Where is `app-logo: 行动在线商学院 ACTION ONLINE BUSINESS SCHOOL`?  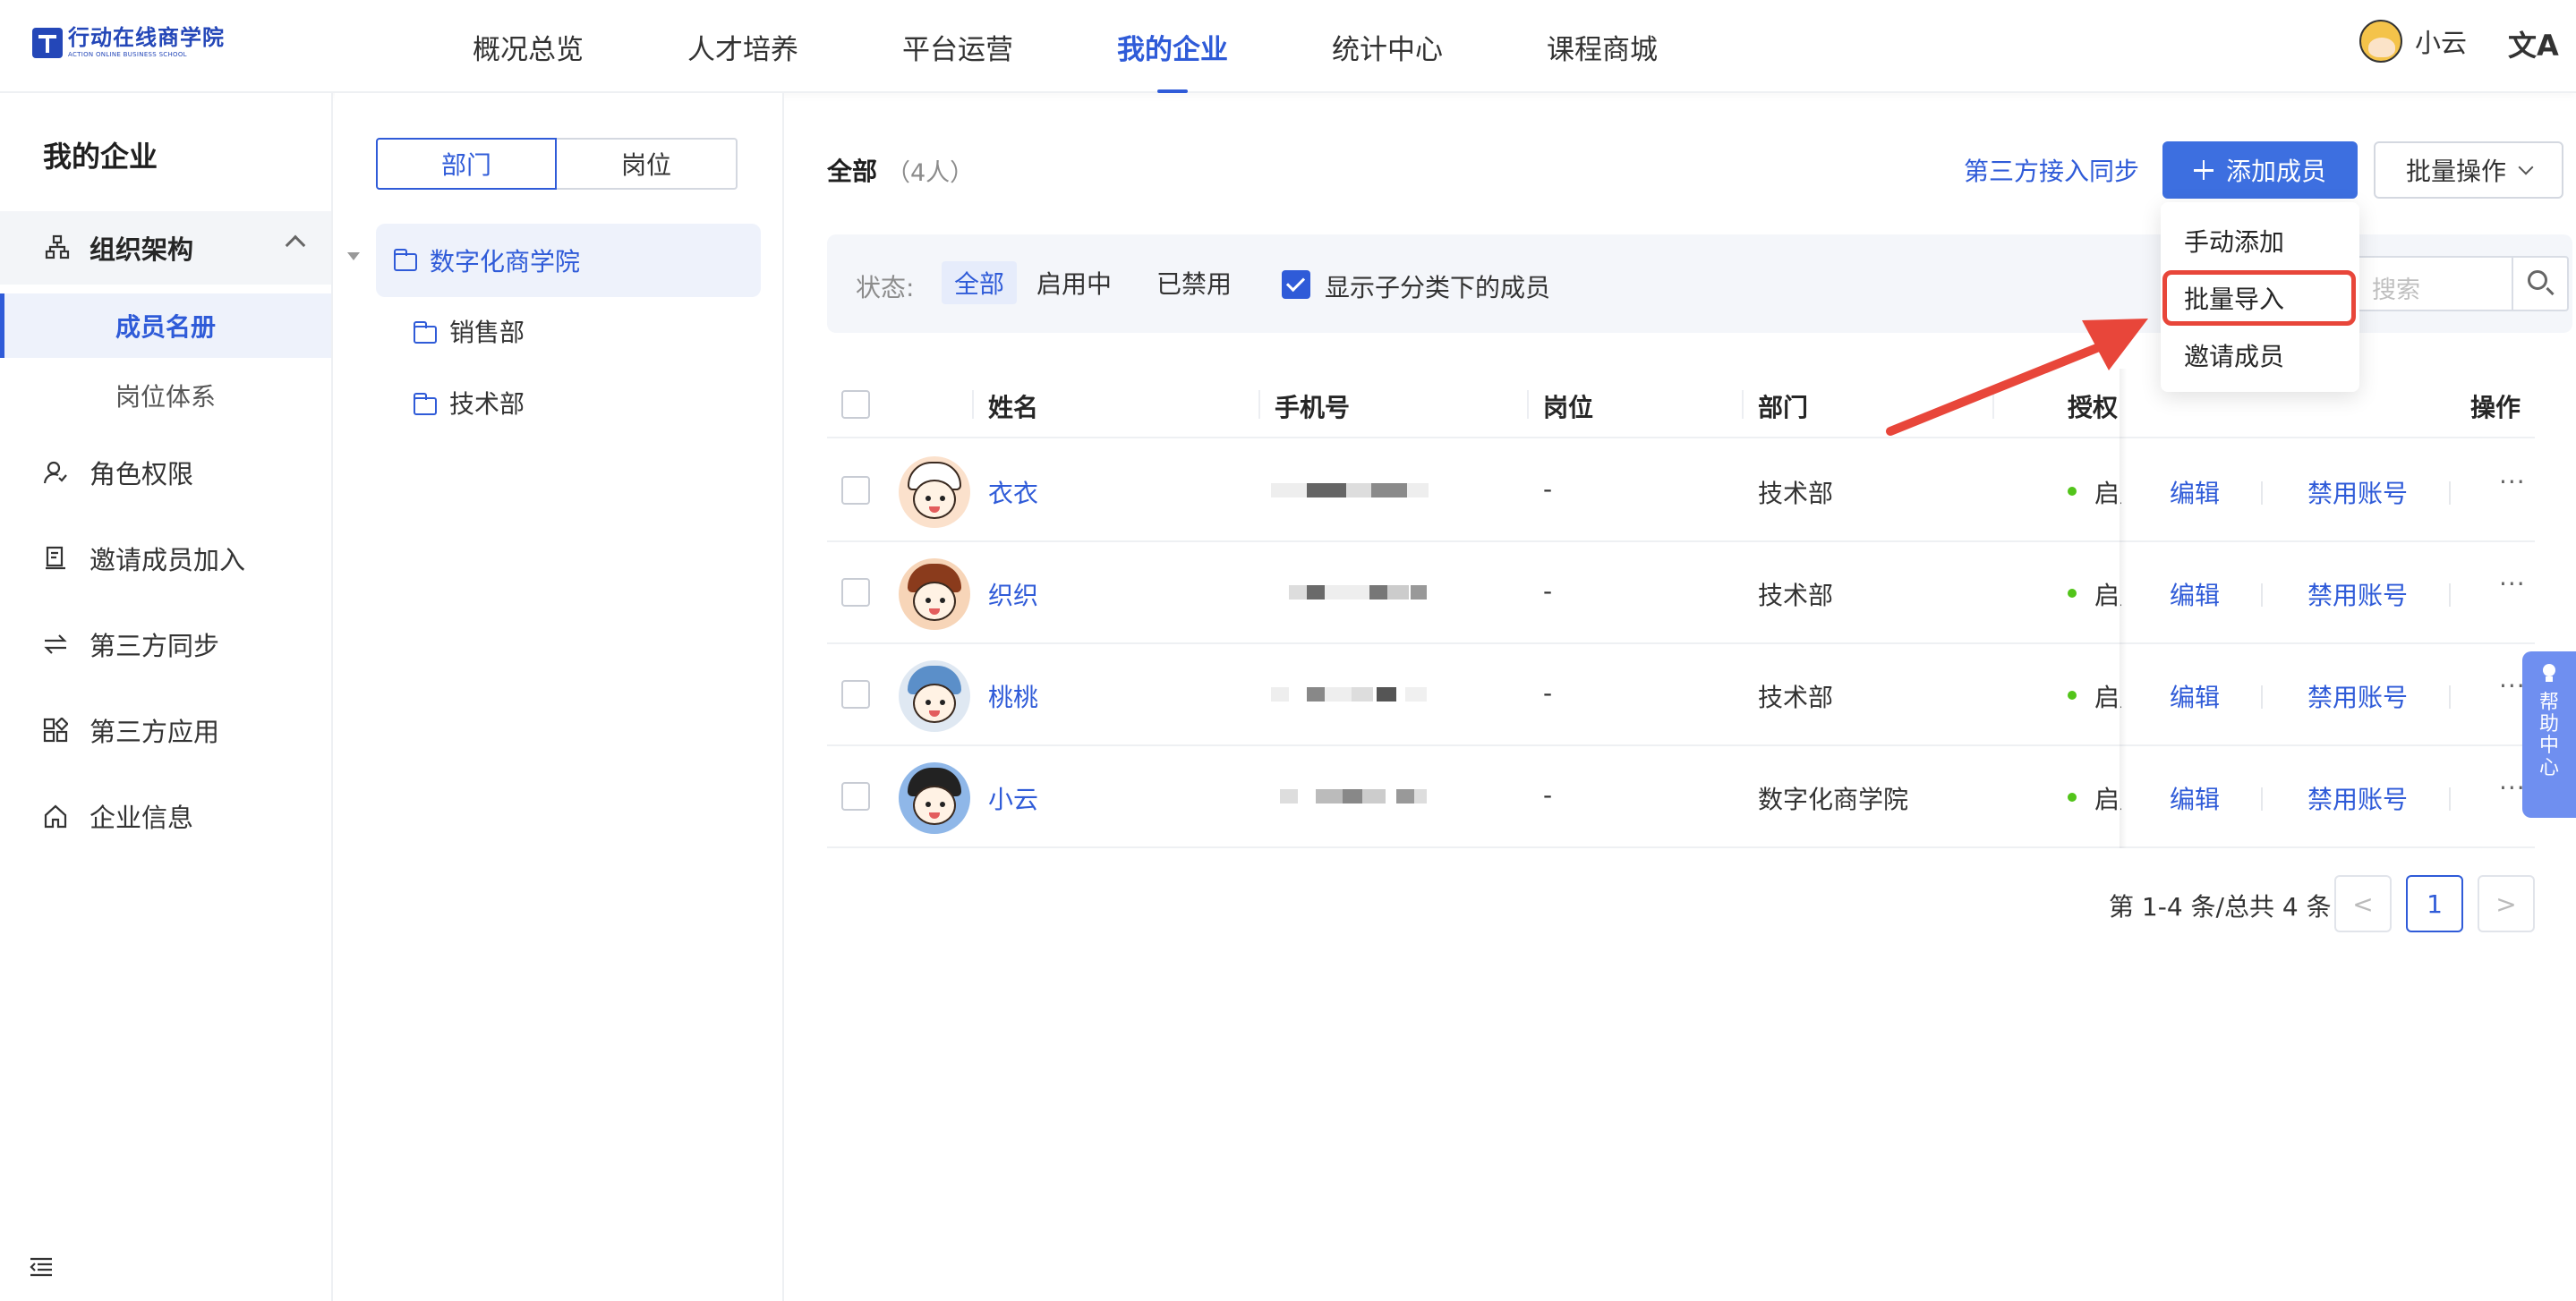
app-logo: 行动在线商学院 ACTION ONLINE BUSINESS SCHOOL is located at coordinates (128, 42).